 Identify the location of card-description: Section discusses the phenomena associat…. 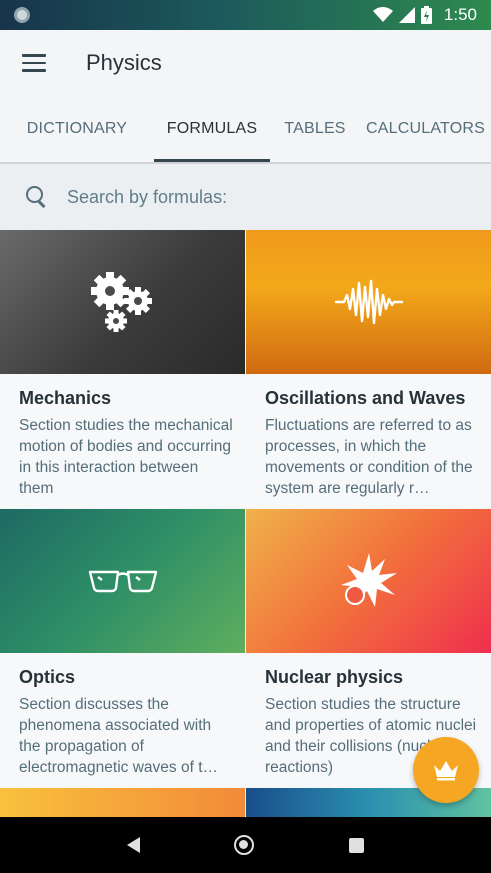
(119, 736).